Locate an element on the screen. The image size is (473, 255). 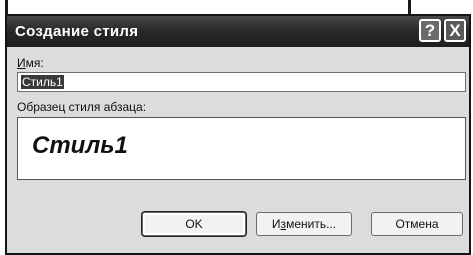
help-button: ? is located at coordinates (430, 30).